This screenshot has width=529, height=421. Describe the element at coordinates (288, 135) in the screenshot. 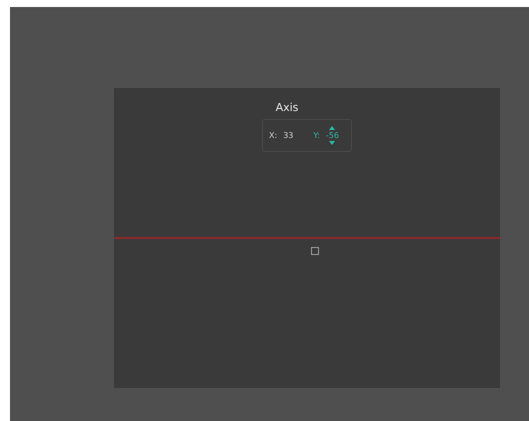

I see `x-value: 33` at that location.